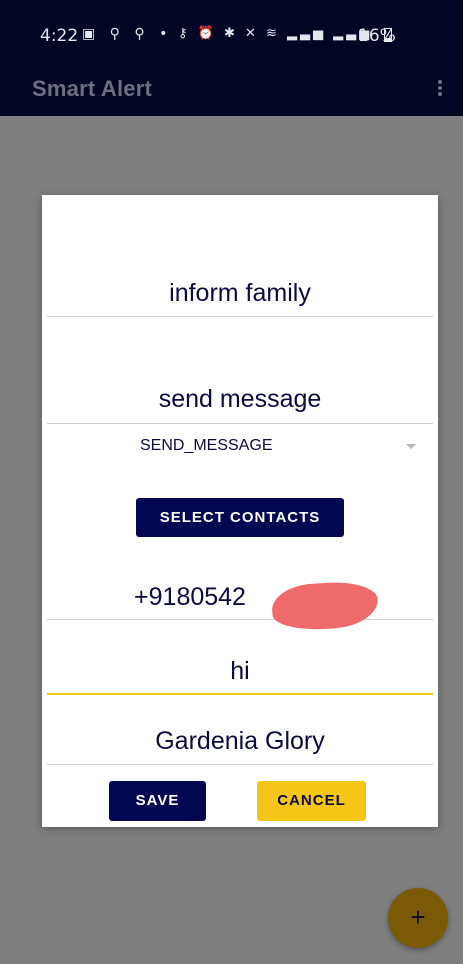 This screenshot has height=964, width=463. Describe the element at coordinates (240, 746) in the screenshot. I see `location-field: Gardenia Glory` at that location.